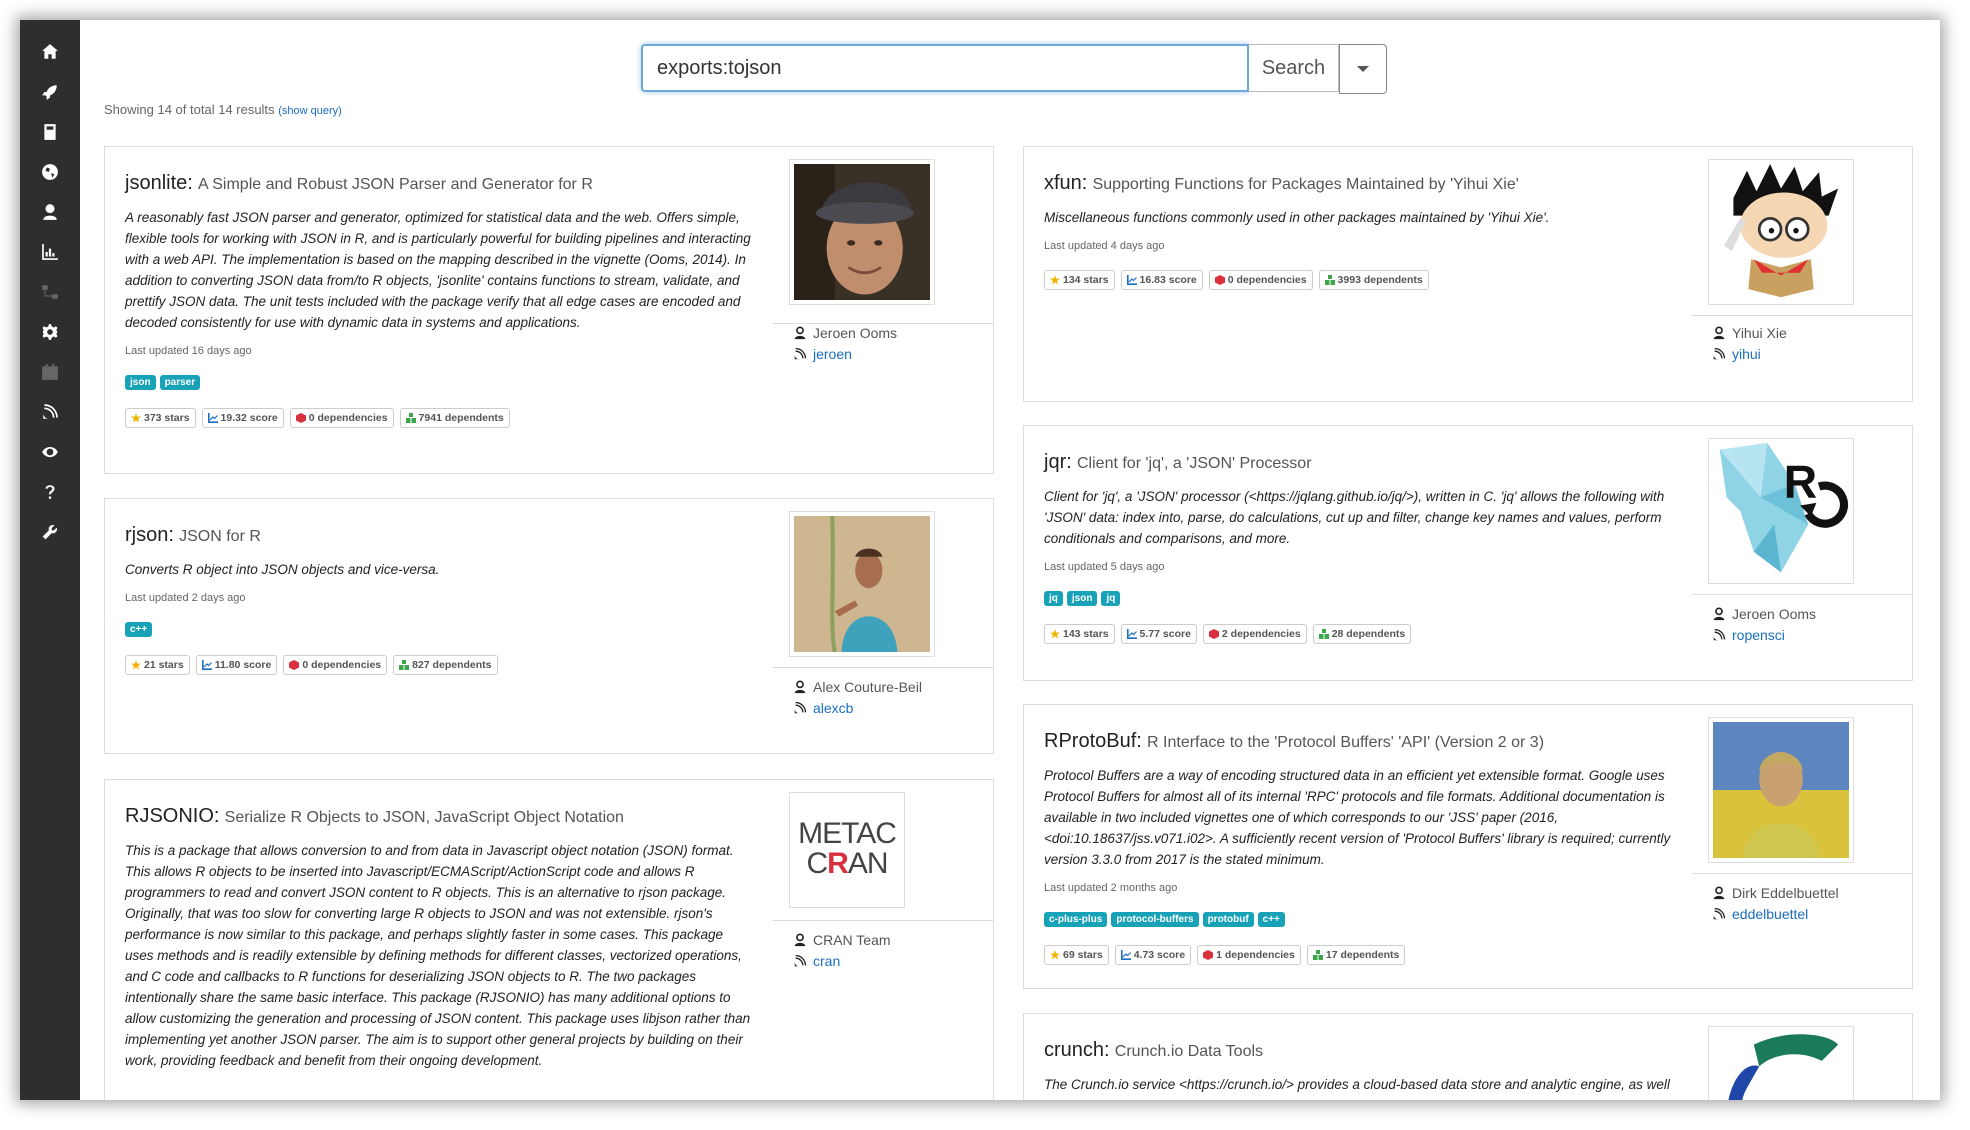 Image resolution: width=1970 pixels, height=1130 pixels. What do you see at coordinates (50, 52) in the screenshot?
I see `home-icon` at bounding box center [50, 52].